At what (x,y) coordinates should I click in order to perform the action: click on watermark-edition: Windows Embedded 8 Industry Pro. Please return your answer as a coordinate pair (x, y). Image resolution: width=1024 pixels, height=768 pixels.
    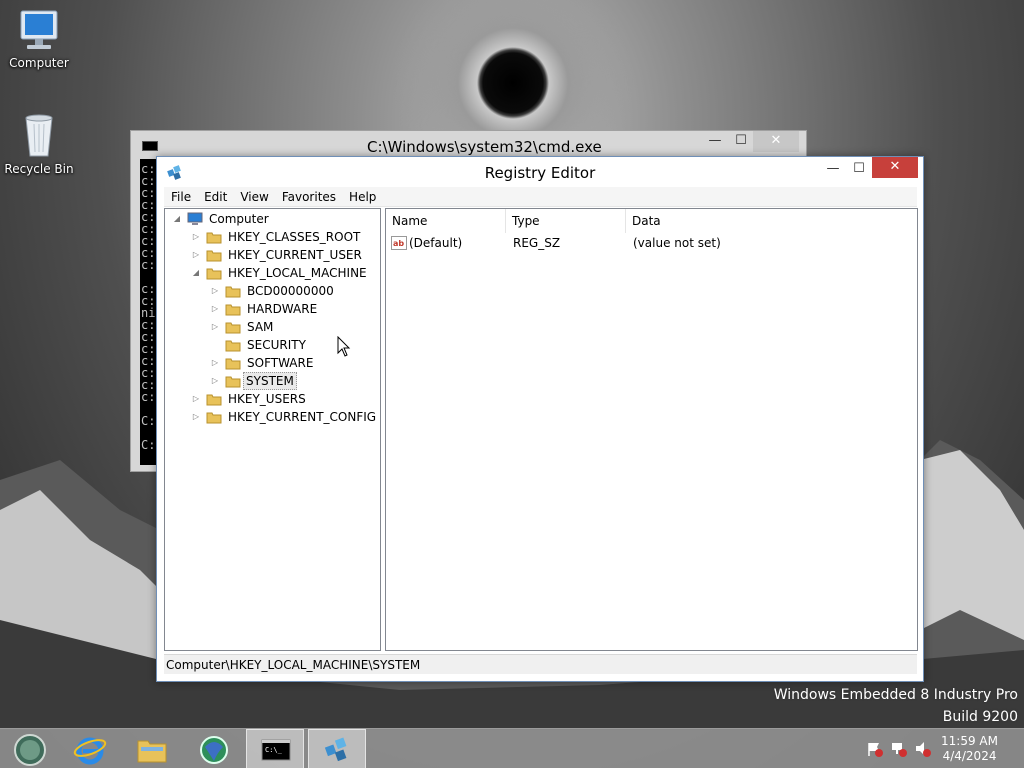
    Looking at the image, I should click on (895, 695).